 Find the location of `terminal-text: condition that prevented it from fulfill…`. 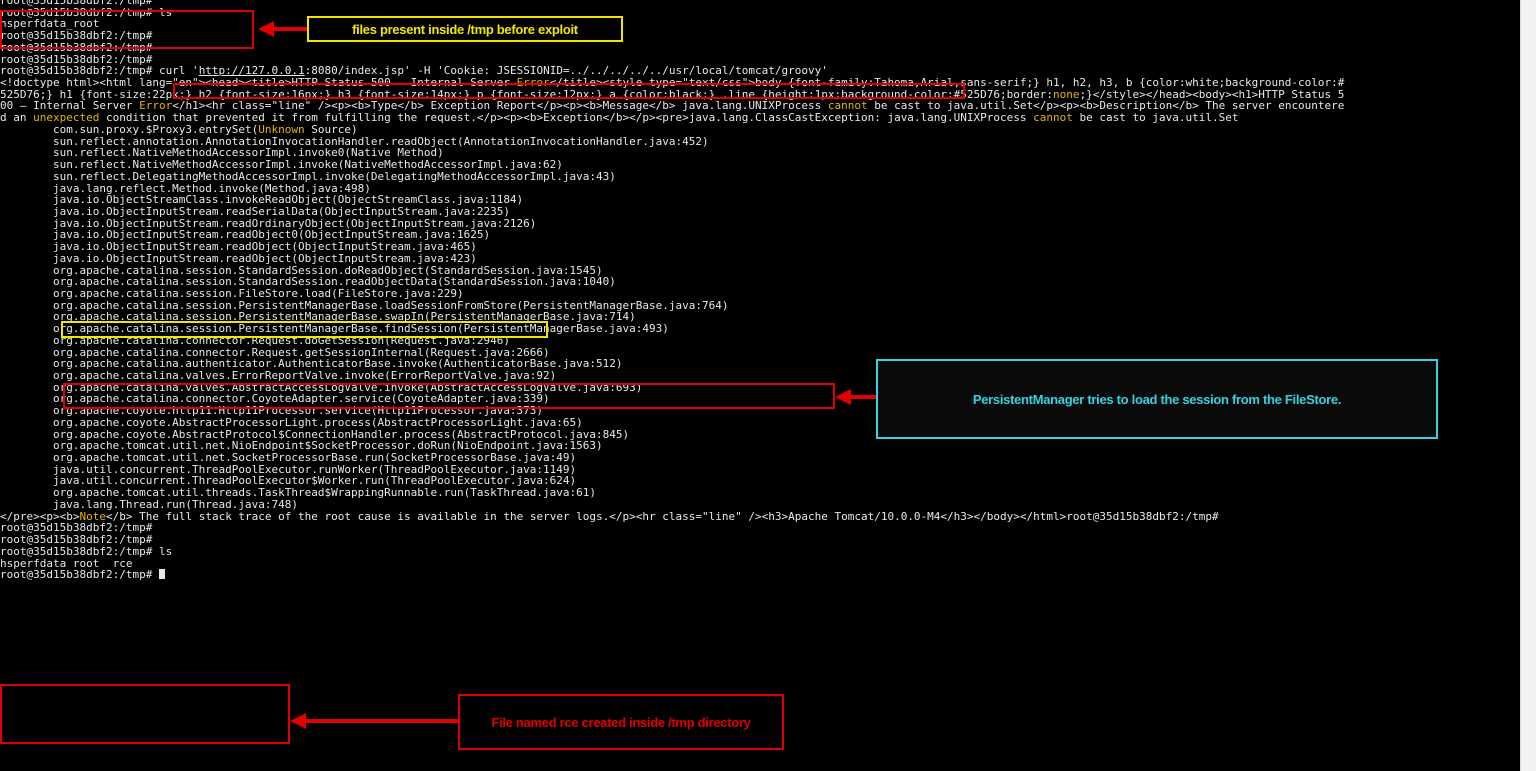

terminal-text: condition that prevented it from fulfill… is located at coordinates (566, 118).